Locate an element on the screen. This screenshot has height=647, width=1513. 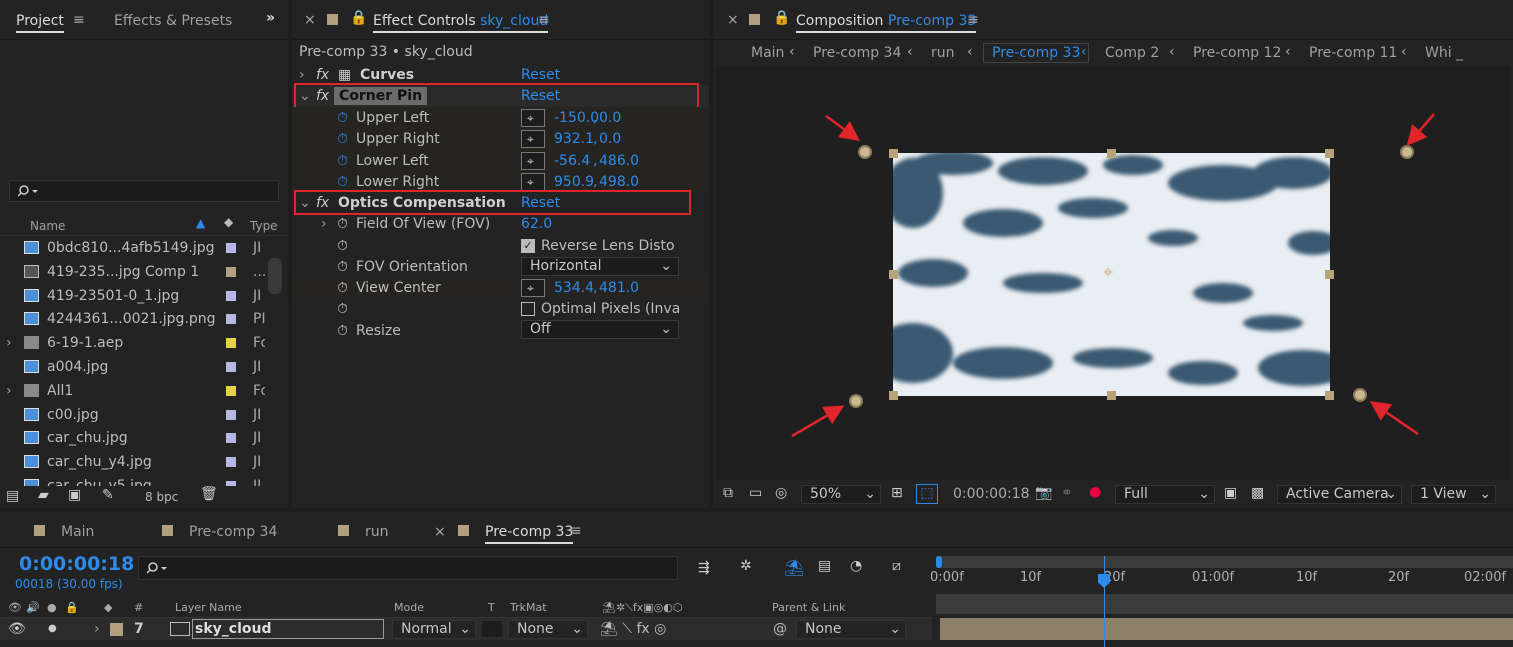
fov-orientation-select: Horizontal ⌄ is located at coordinates (600, 266).